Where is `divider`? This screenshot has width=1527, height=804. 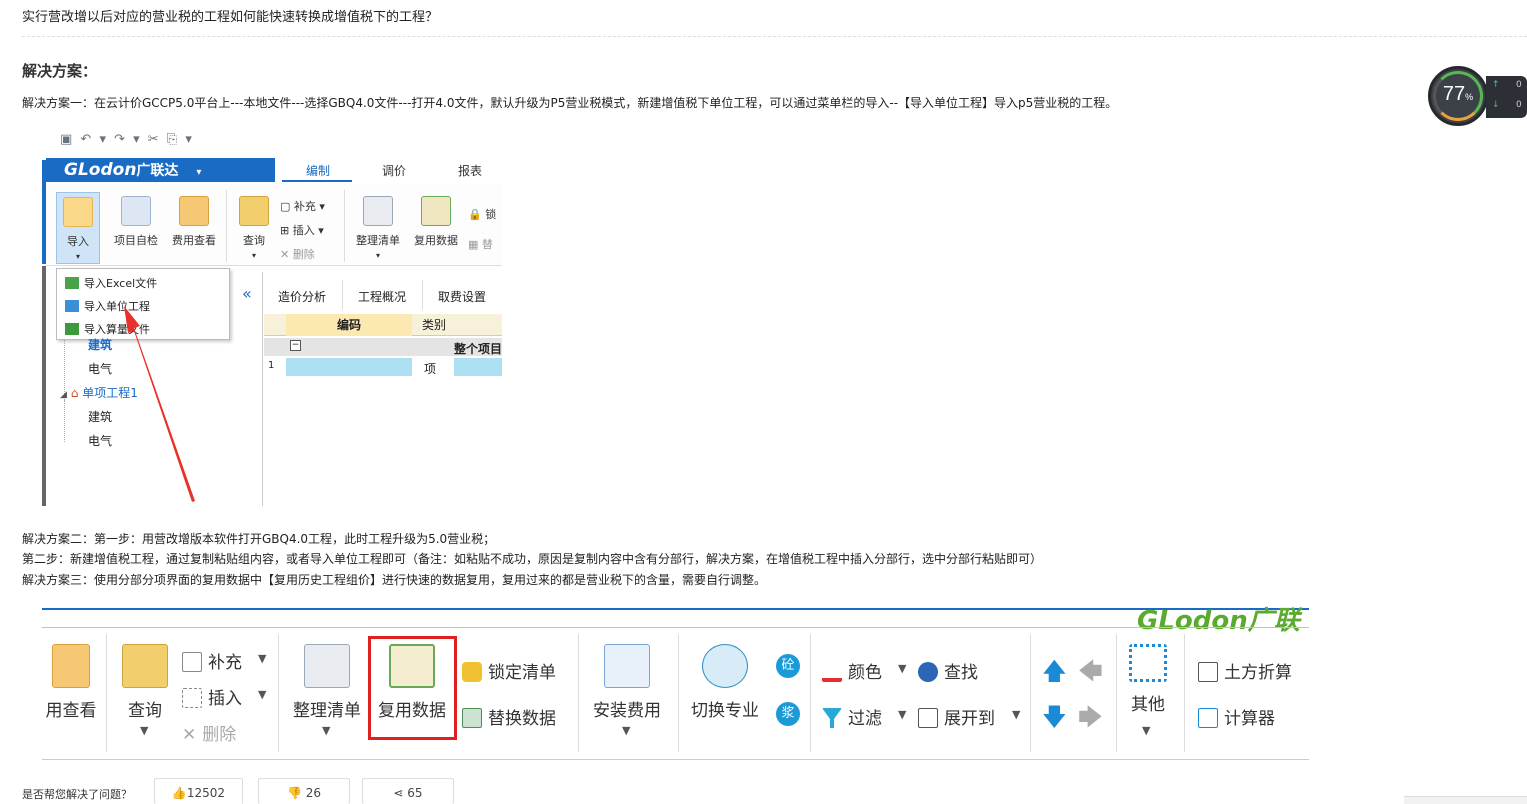 divider is located at coordinates (774, 36).